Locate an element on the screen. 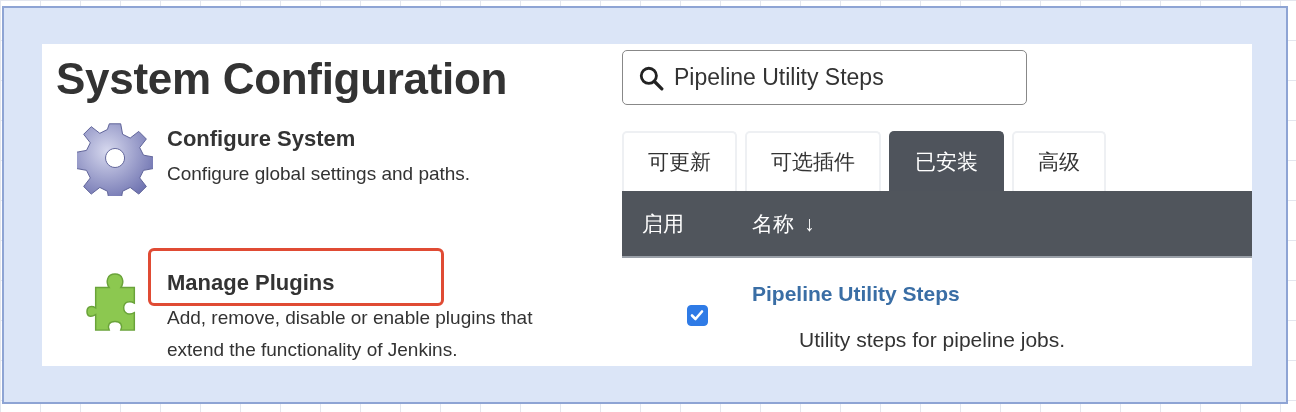  item-link: Manage Plugins is located at coordinates (251, 283).